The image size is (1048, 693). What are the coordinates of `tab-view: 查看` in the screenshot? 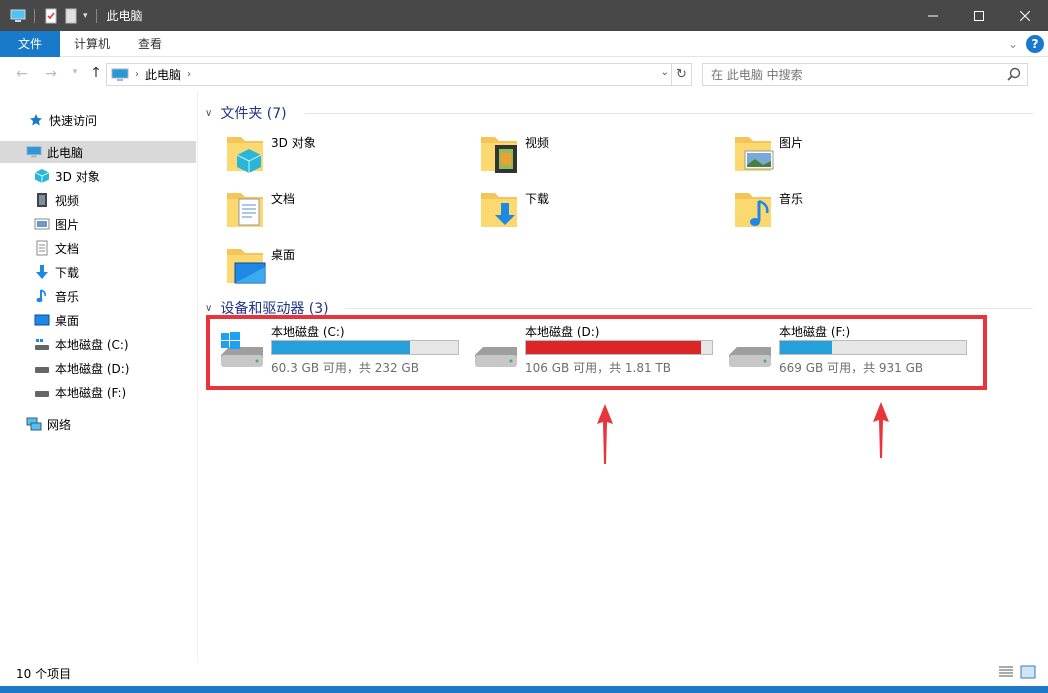 It's located at (150, 44).